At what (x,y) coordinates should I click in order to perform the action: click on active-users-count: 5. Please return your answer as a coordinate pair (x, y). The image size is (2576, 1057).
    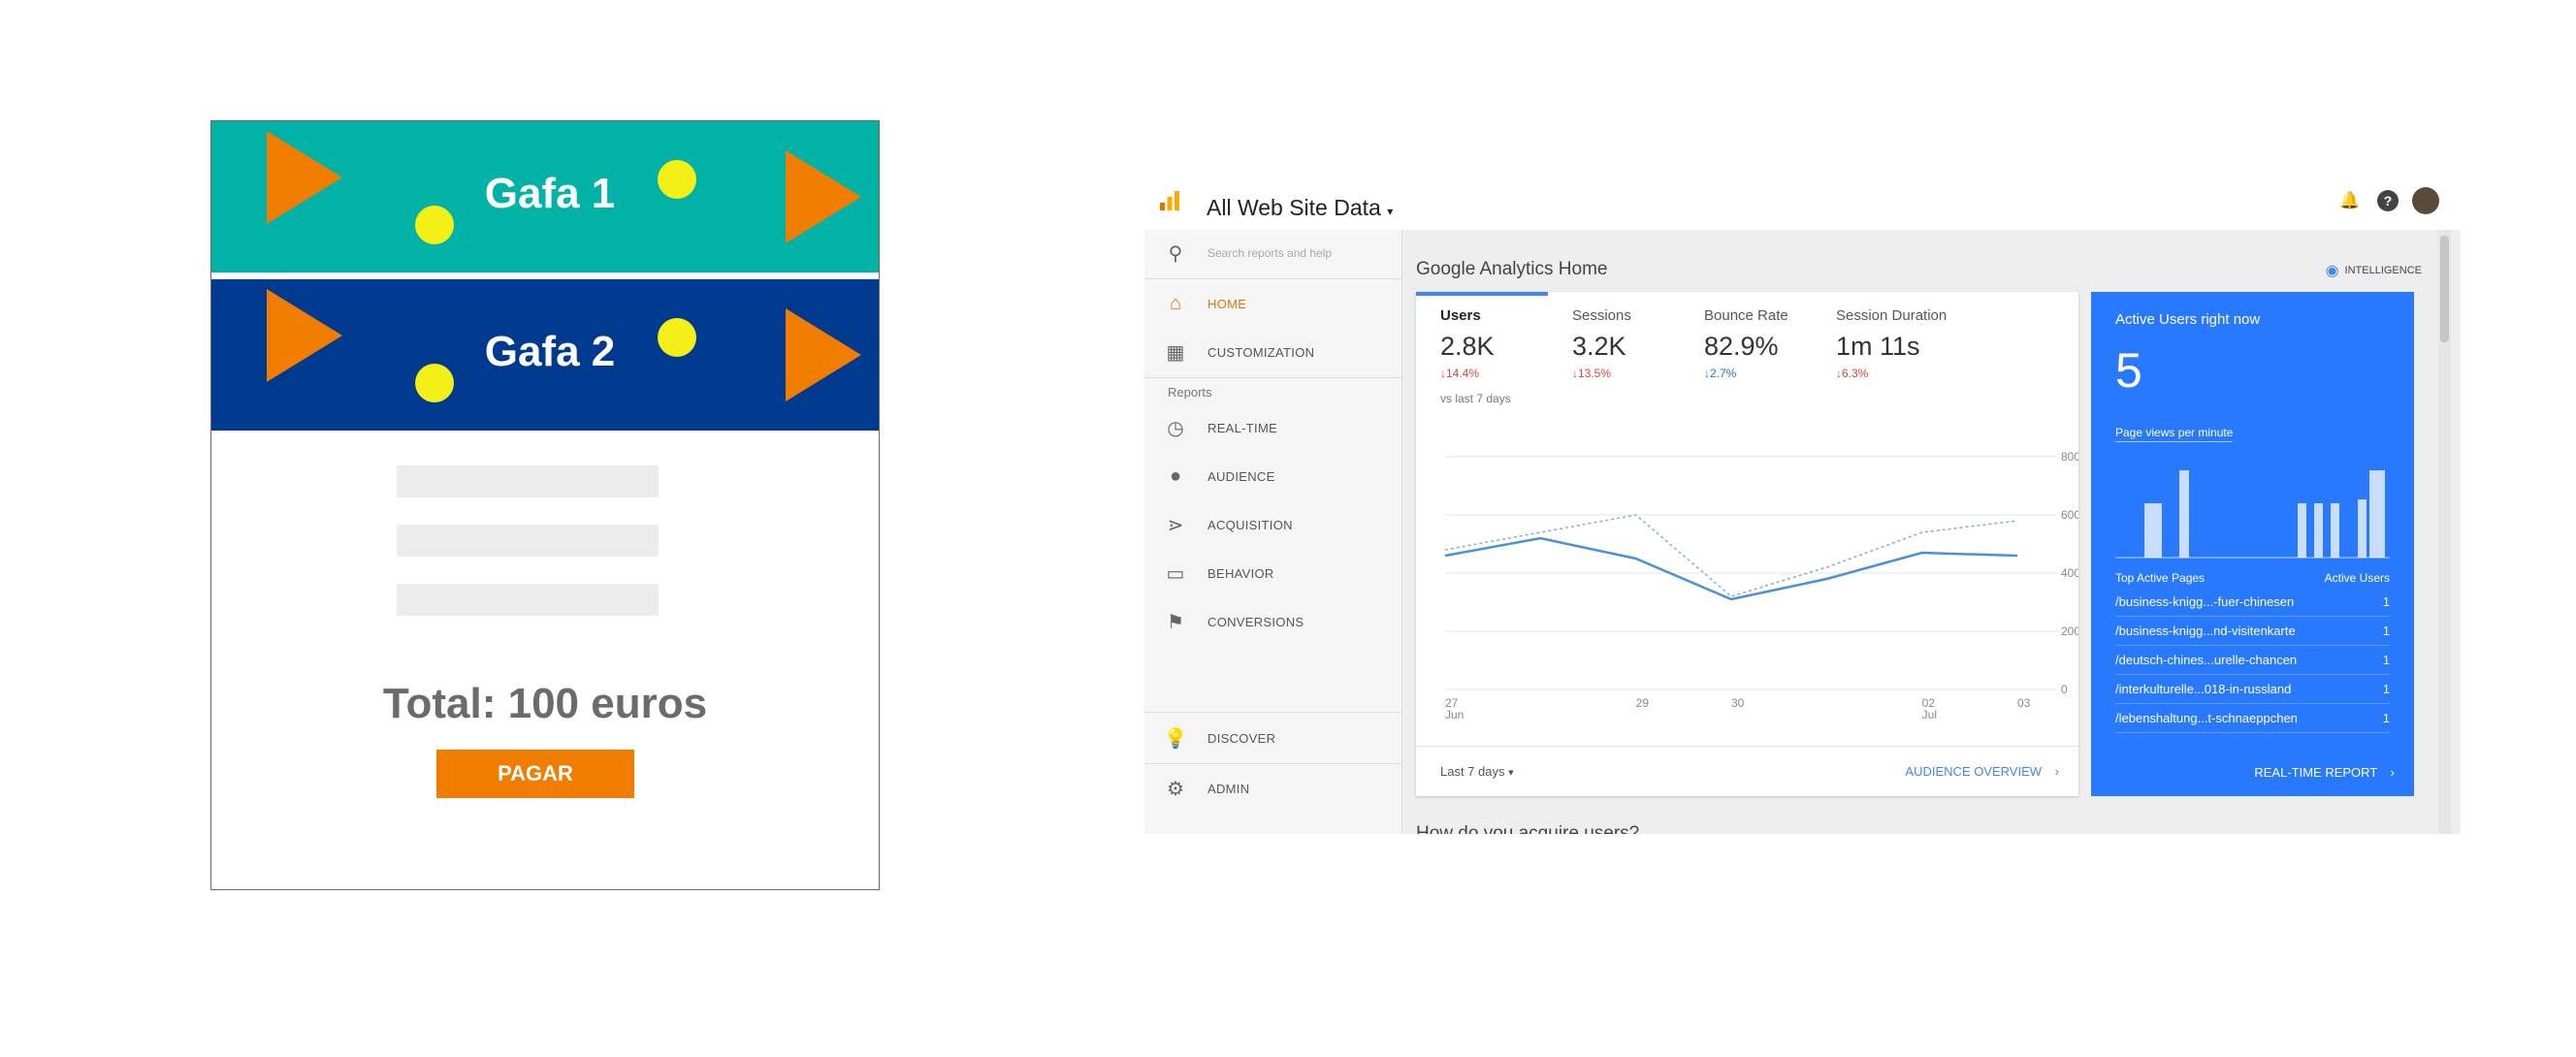
    Looking at the image, I should click on (2128, 371).